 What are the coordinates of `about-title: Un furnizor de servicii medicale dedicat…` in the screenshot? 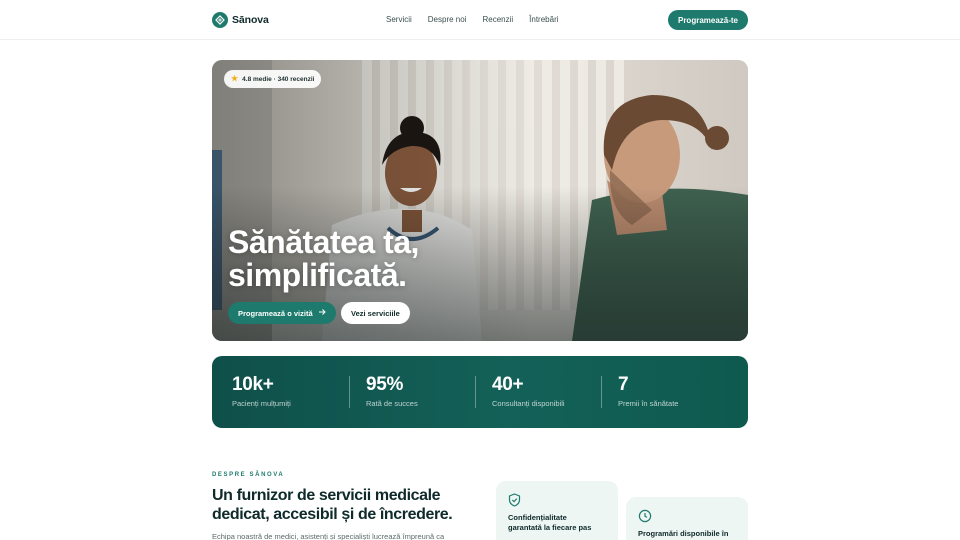 It's located at (332, 505).